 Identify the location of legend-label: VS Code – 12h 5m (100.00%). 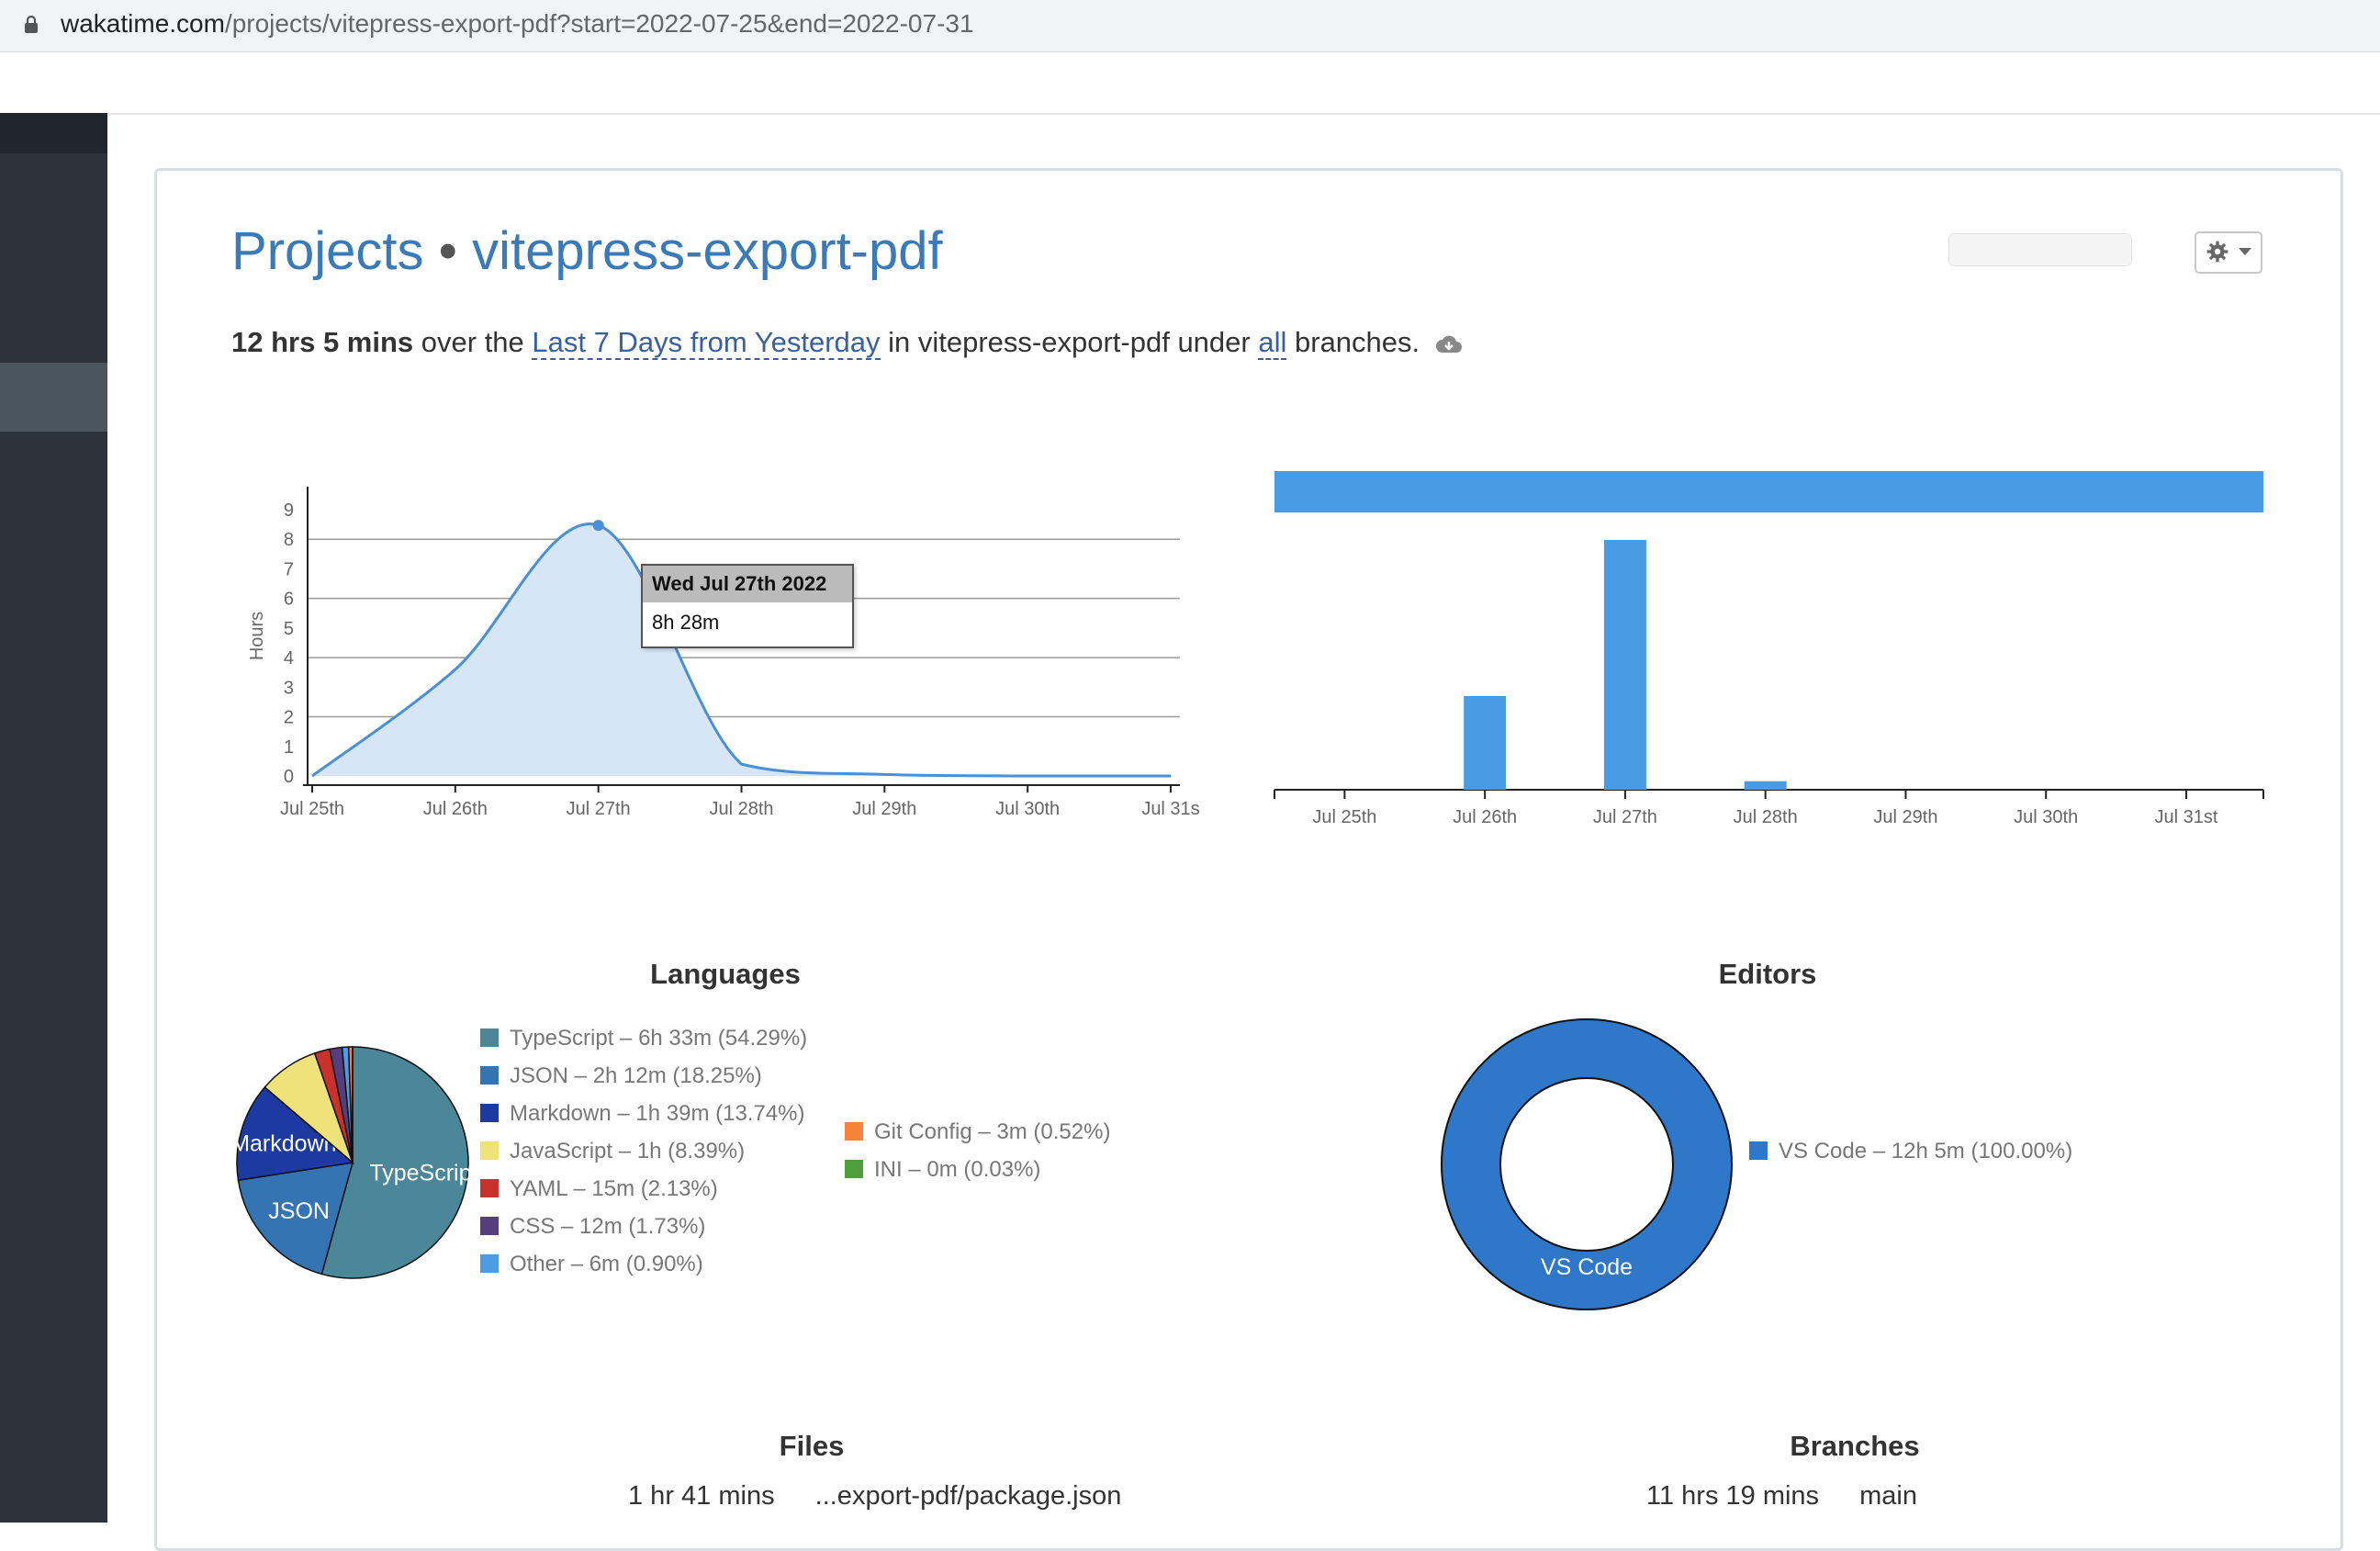
(1925, 1151).